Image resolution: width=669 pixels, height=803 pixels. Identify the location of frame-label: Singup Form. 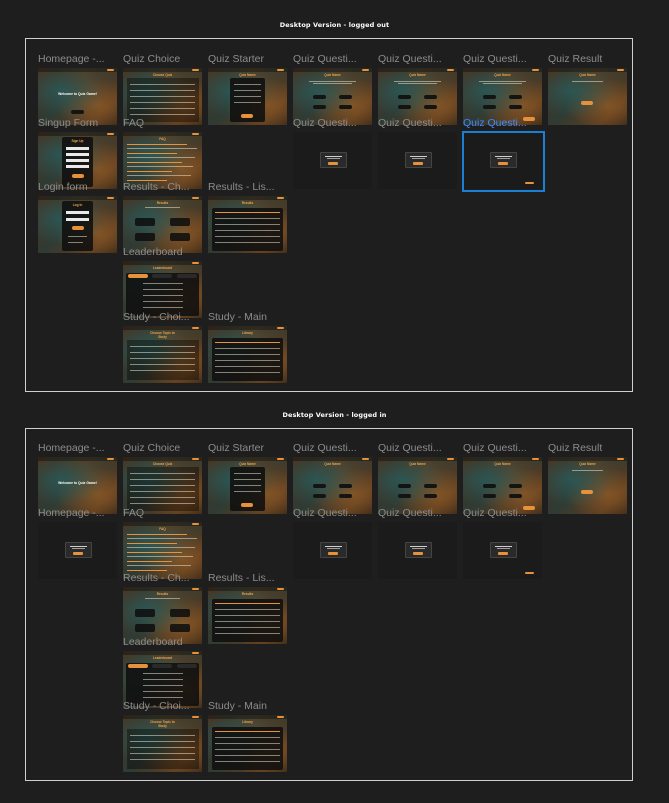
(68, 123).